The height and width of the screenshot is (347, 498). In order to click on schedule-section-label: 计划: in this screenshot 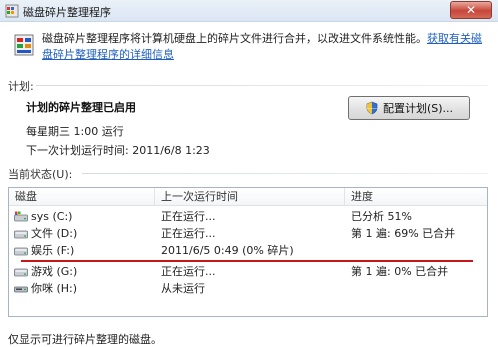, I will do `click(21, 86)`.